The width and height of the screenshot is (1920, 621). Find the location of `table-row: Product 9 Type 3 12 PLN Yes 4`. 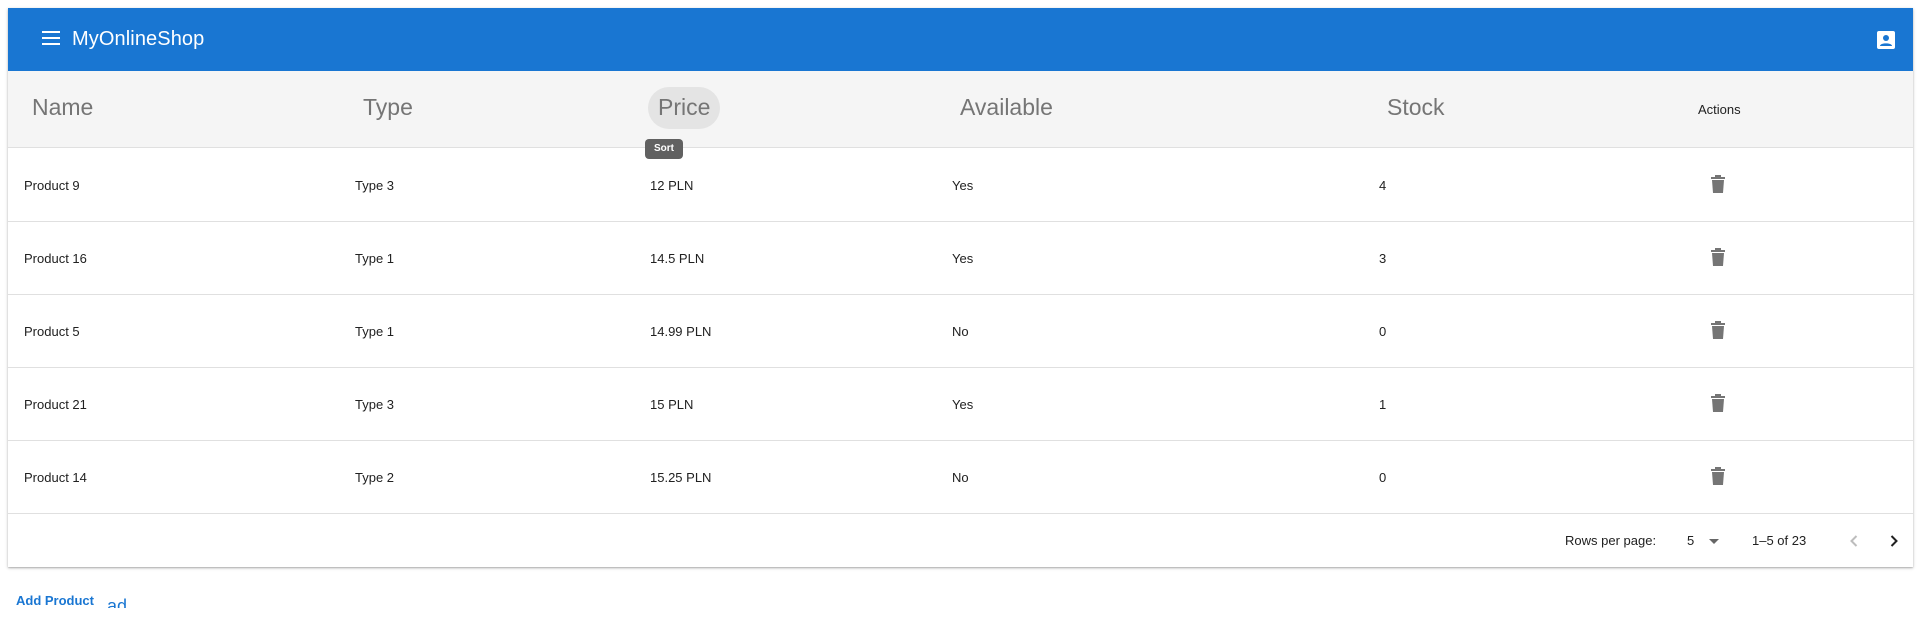

table-row: Product 9 Type 3 12 PLN Yes 4 is located at coordinates (960, 185).